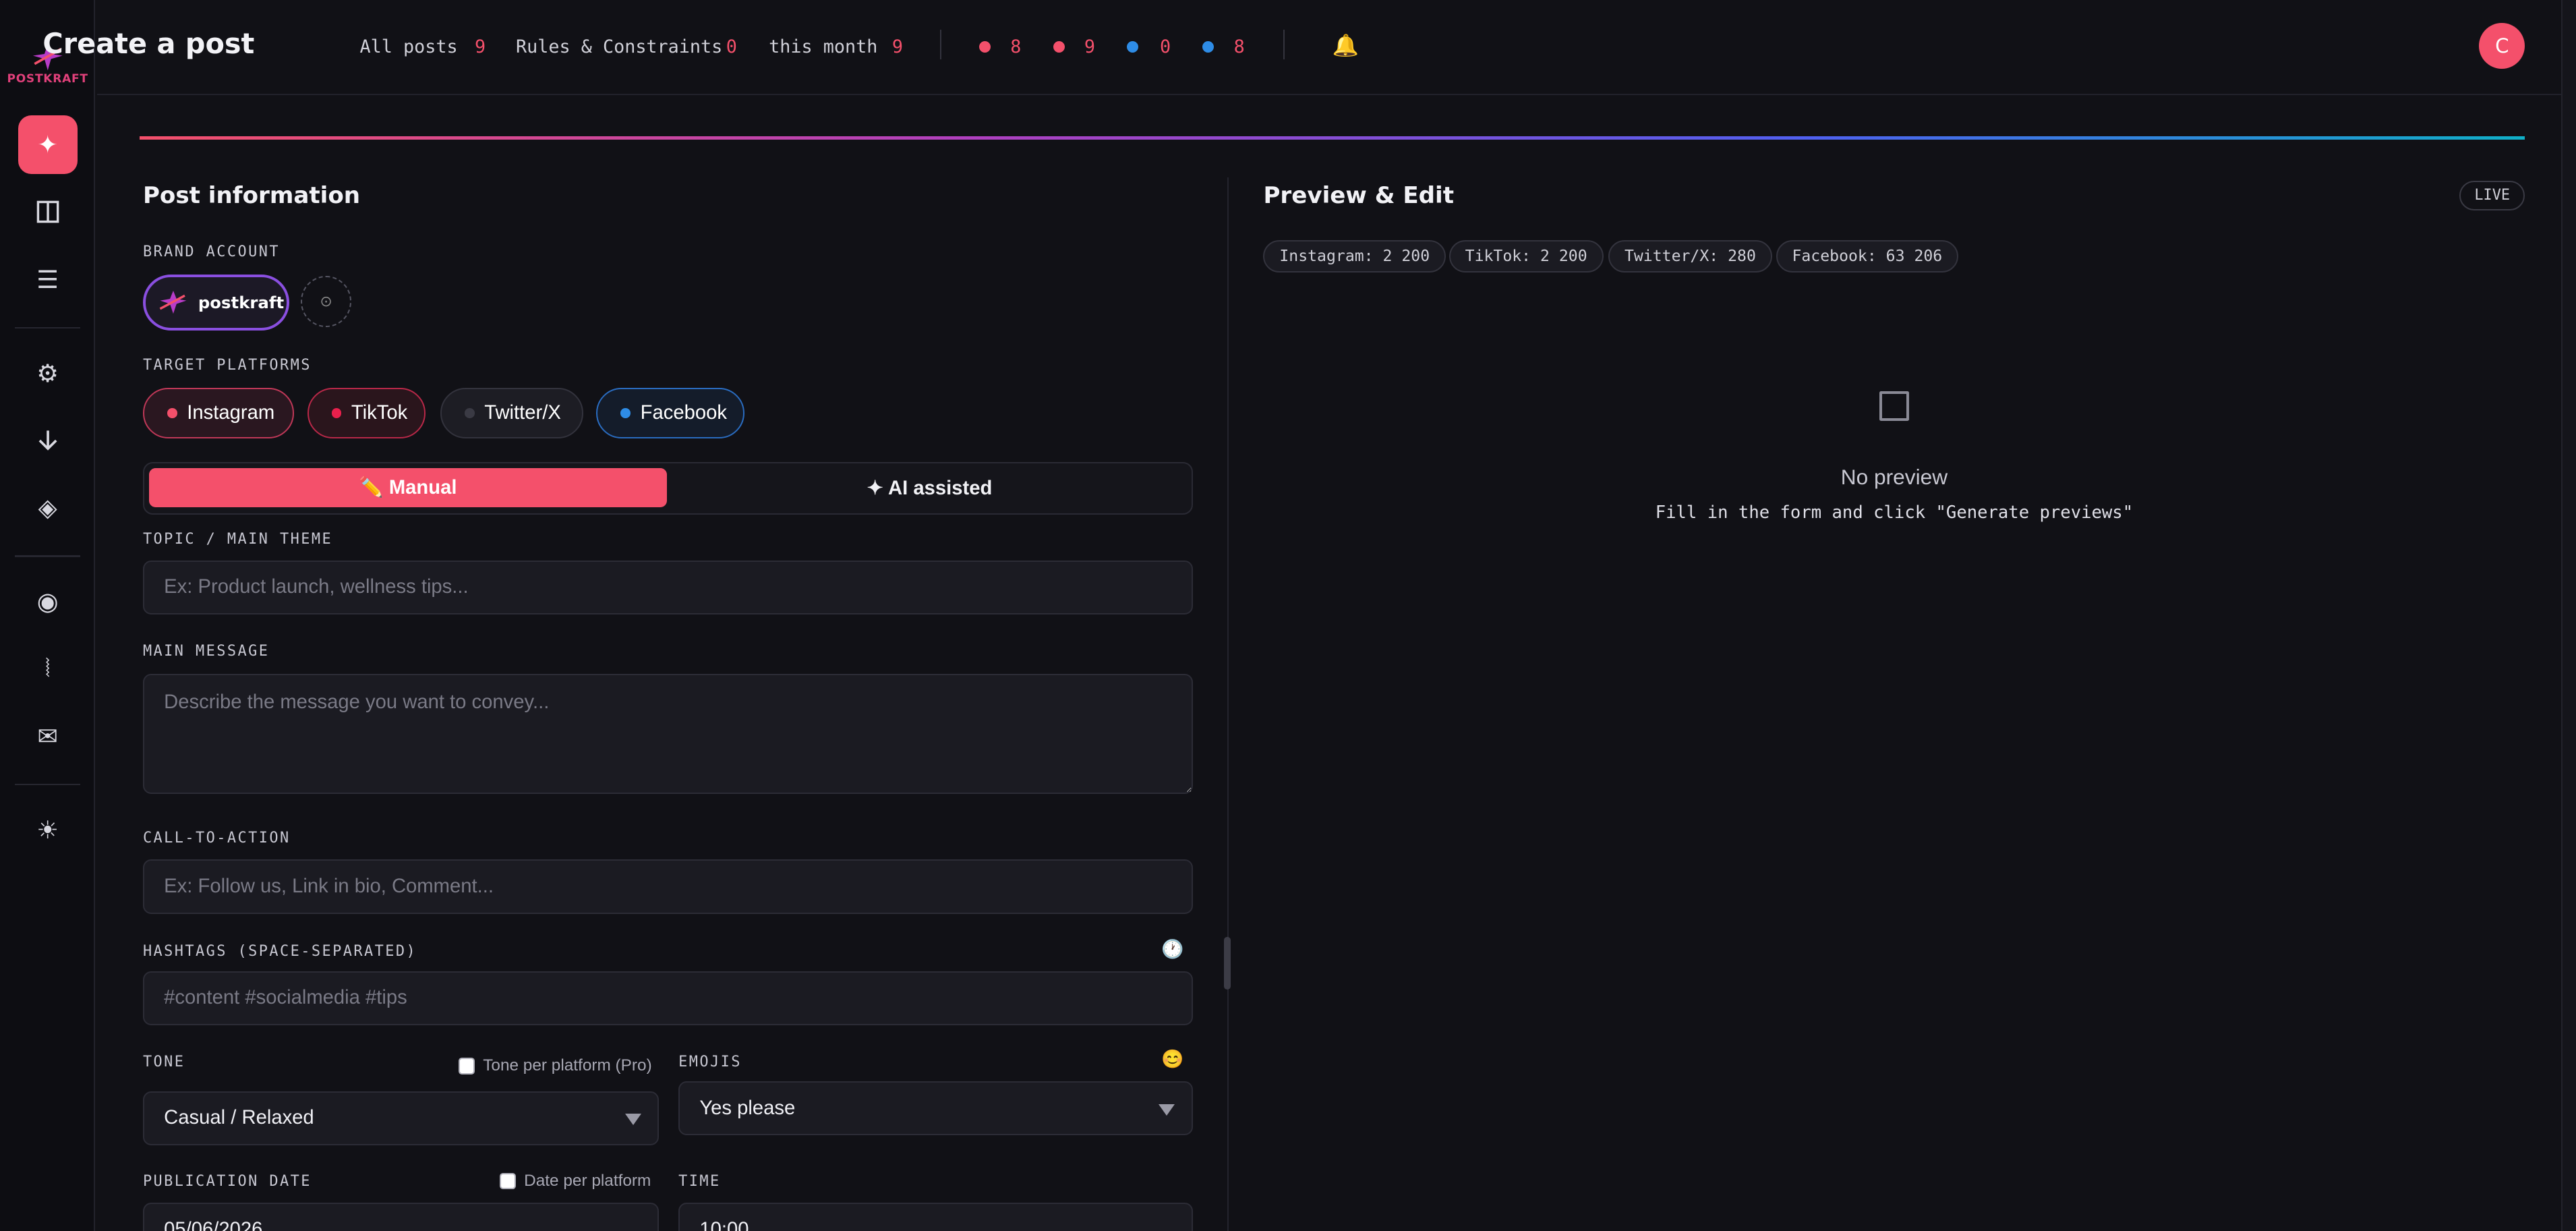 The width and height of the screenshot is (2576, 1231). I want to click on instagram-dot-icon, so click(172, 413).